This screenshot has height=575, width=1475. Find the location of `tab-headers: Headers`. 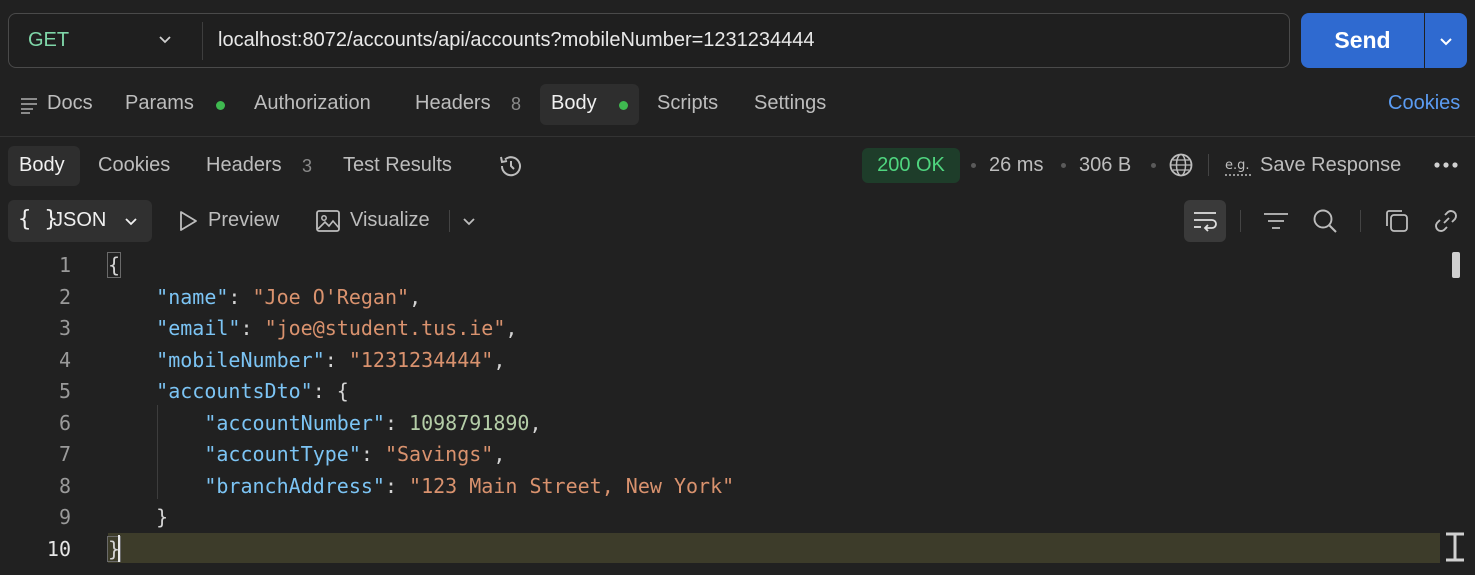

tab-headers: Headers is located at coordinates (453, 103).